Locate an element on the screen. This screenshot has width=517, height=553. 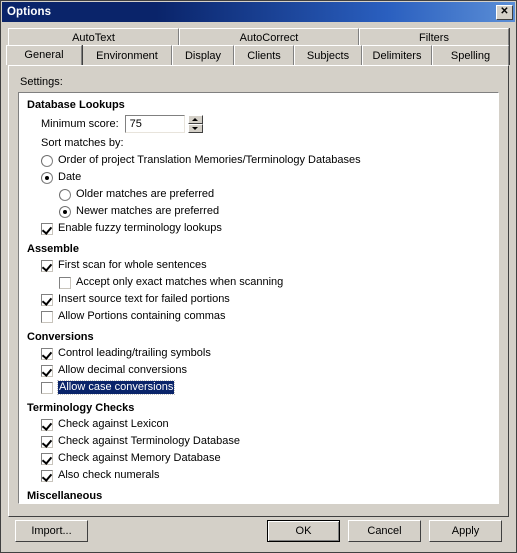
checkbox-accept-exact: Accept only exact matches when scanning is located at coordinates (258, 282).